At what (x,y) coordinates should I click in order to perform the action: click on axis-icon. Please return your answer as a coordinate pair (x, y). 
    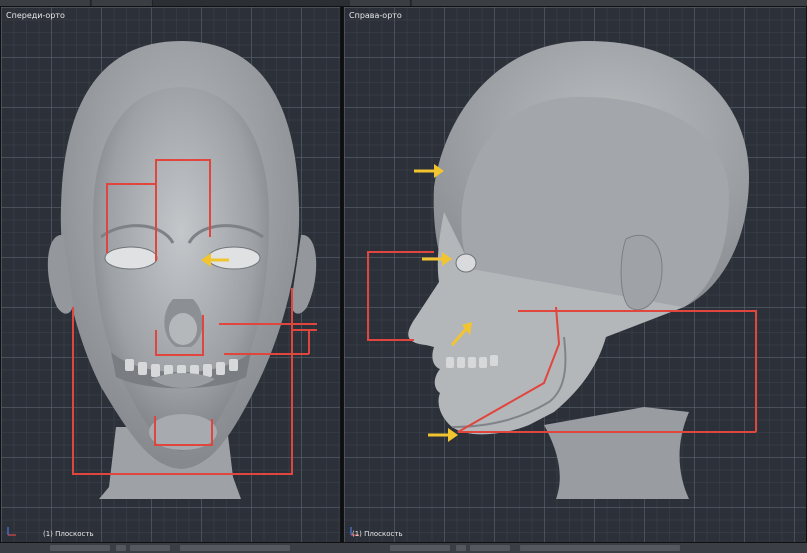
    Looking at the image, I should click on (11, 531).